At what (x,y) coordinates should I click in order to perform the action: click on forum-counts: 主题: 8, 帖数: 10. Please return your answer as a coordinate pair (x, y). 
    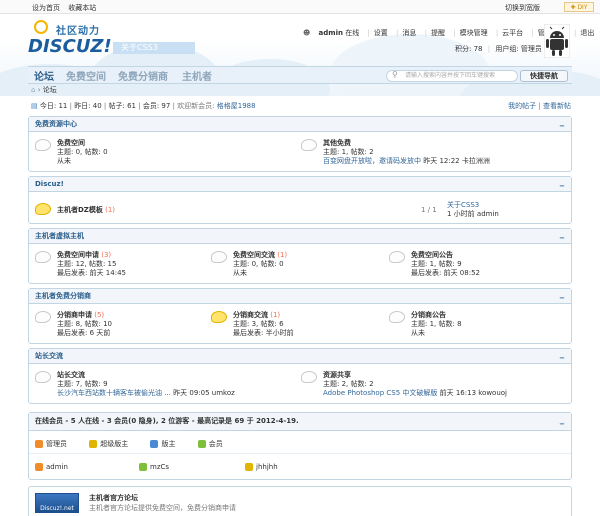
    Looking at the image, I should click on (84, 324).